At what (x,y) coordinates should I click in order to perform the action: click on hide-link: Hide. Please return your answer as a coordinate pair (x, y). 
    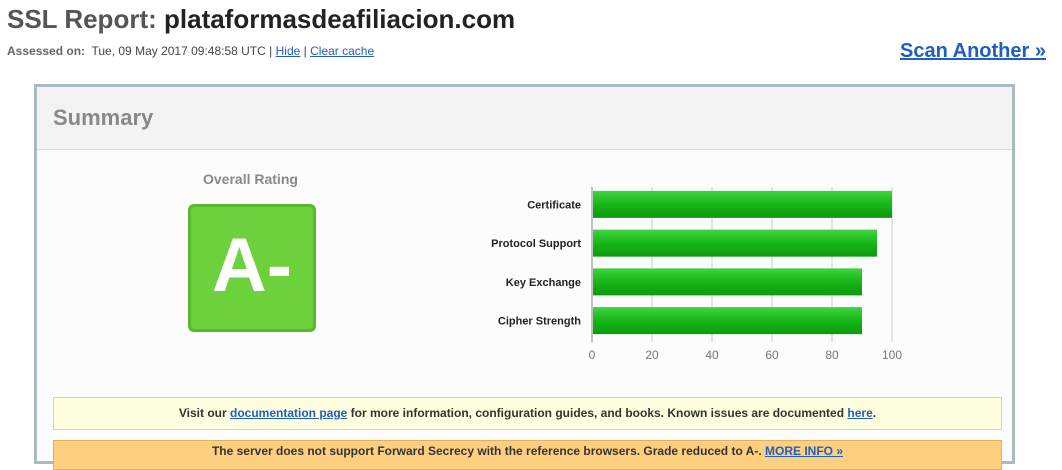
    Looking at the image, I should click on (288, 51).